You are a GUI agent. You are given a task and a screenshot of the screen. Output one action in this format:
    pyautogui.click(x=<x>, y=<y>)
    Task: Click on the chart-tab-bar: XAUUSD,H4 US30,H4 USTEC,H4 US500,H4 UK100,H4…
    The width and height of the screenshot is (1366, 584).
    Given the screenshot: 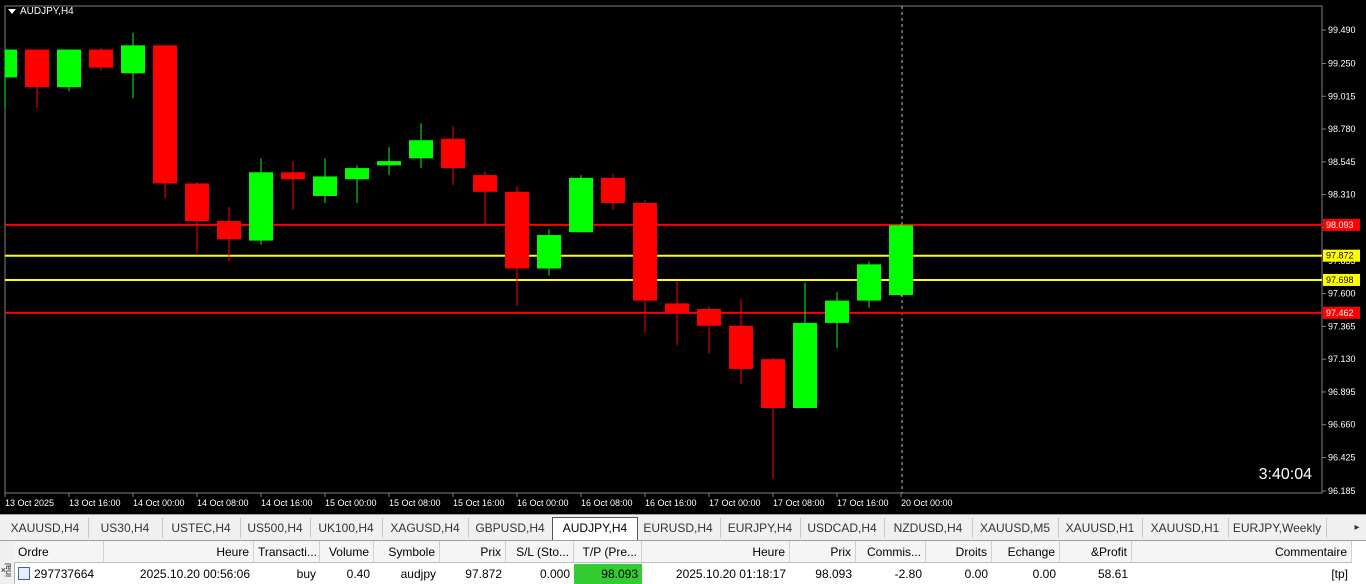 What is the action you would take?
    pyautogui.click(x=683, y=527)
    